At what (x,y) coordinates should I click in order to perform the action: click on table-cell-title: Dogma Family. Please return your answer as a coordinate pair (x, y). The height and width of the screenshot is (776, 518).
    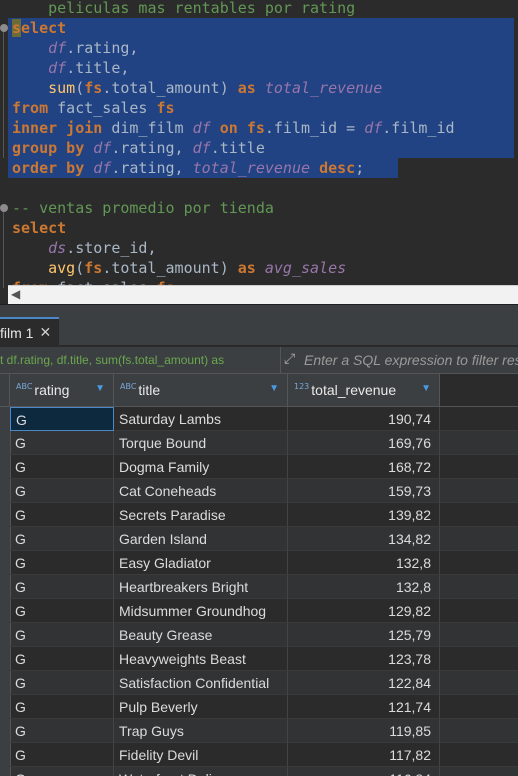
    Looking at the image, I should click on (201, 467).